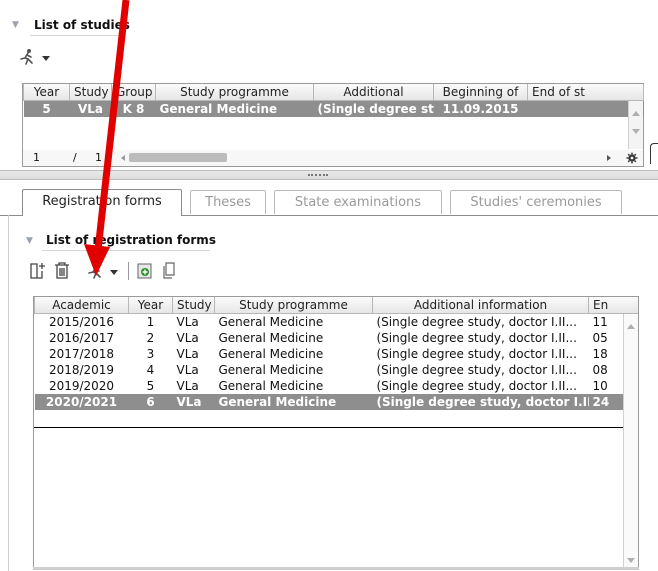  Describe the element at coordinates (128, 271) in the screenshot. I see `toolbar-separator` at that location.